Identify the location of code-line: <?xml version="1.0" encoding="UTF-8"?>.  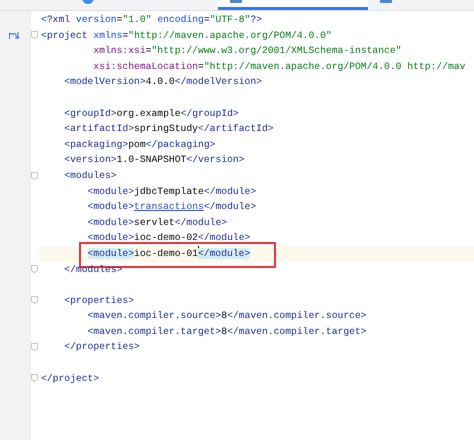
(151, 20).